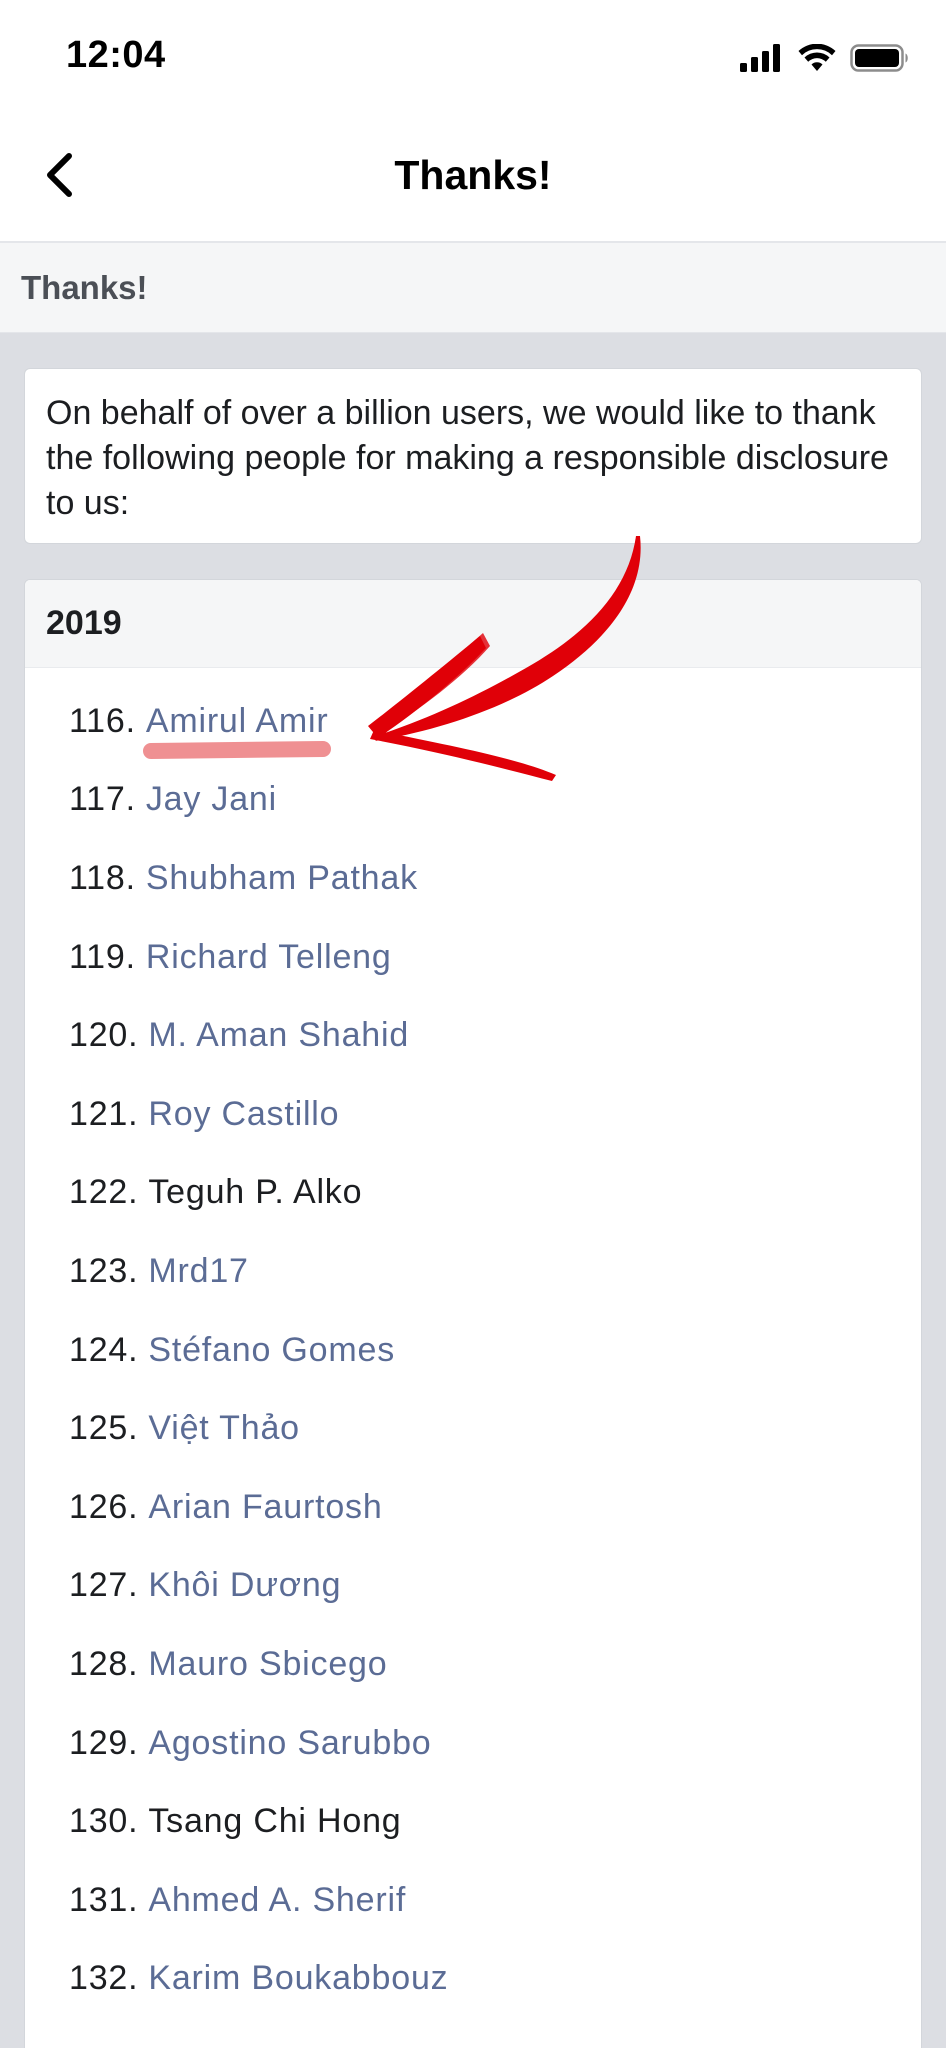 This screenshot has height=2048, width=946. What do you see at coordinates (237, 721) in the screenshot?
I see `researcher-link: Amirul Amir` at bounding box center [237, 721].